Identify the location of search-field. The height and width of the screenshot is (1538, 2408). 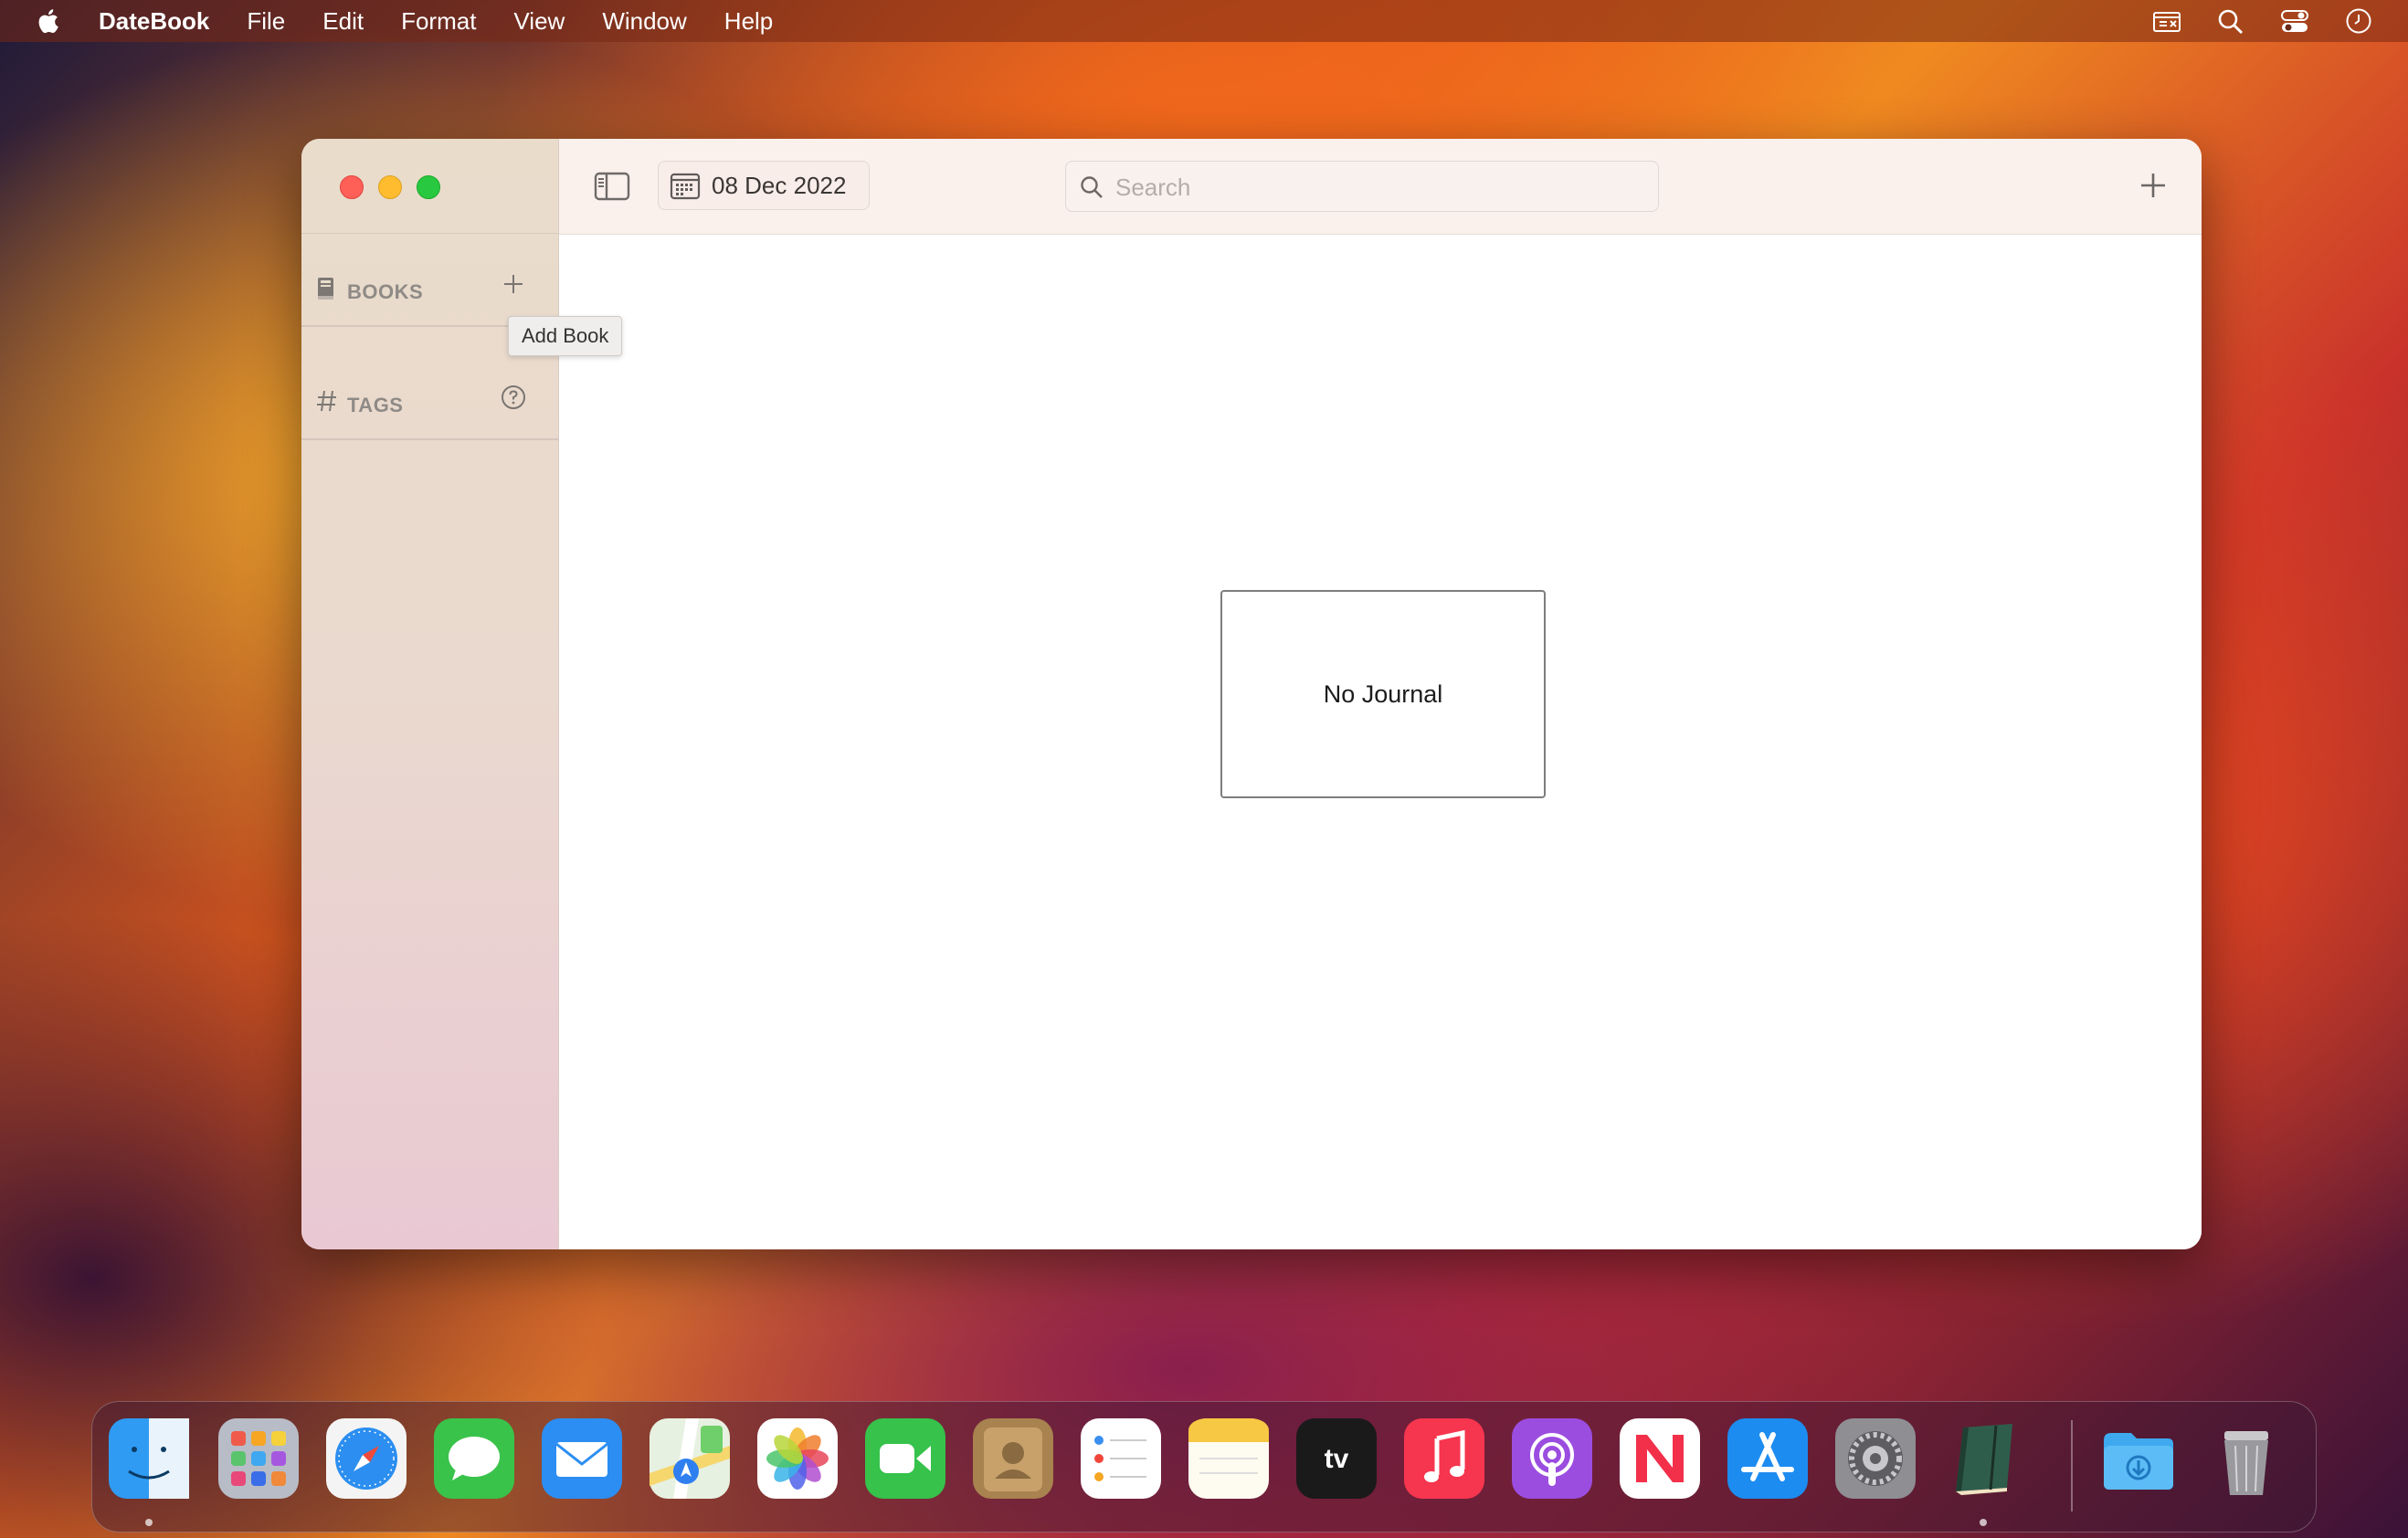
(1362, 187).